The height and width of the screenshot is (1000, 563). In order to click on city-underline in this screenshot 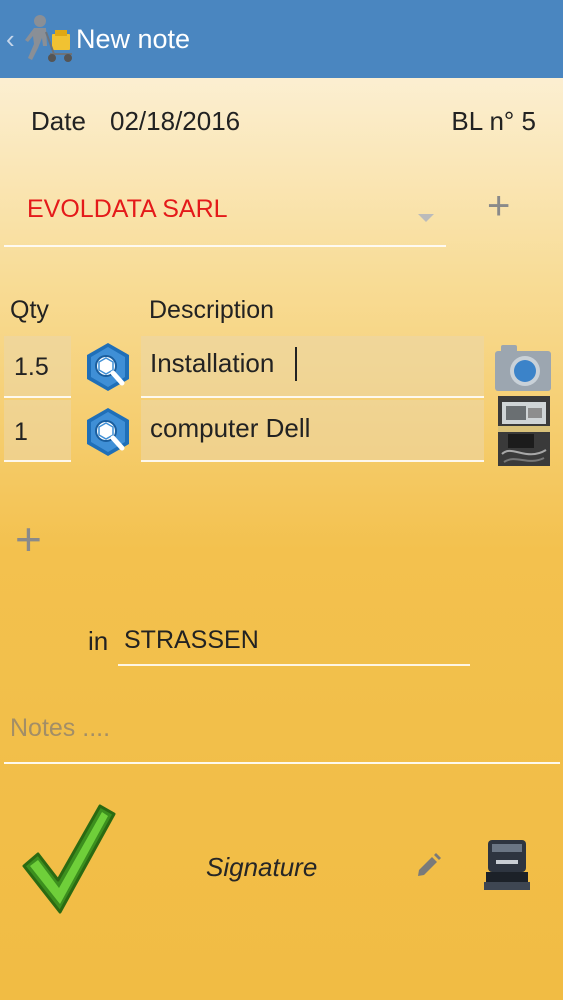, I will do `click(294, 665)`.